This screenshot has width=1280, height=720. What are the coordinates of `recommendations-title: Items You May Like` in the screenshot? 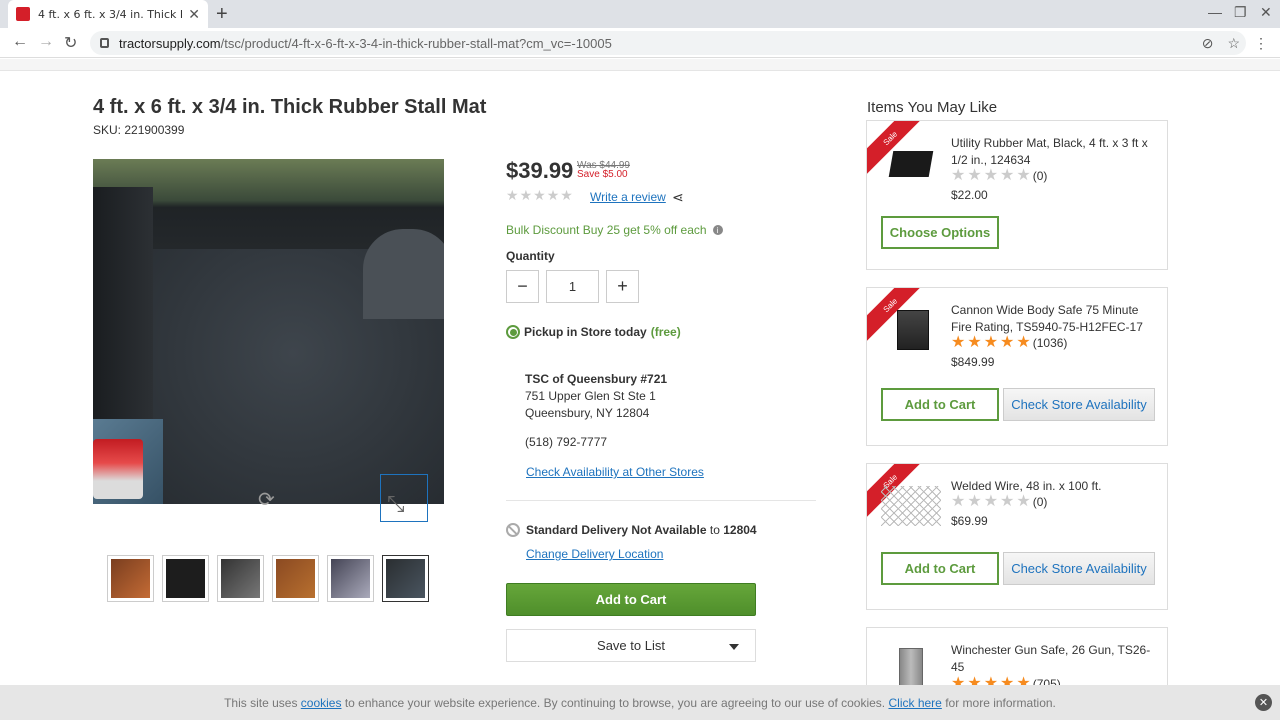 It's located at (932, 107).